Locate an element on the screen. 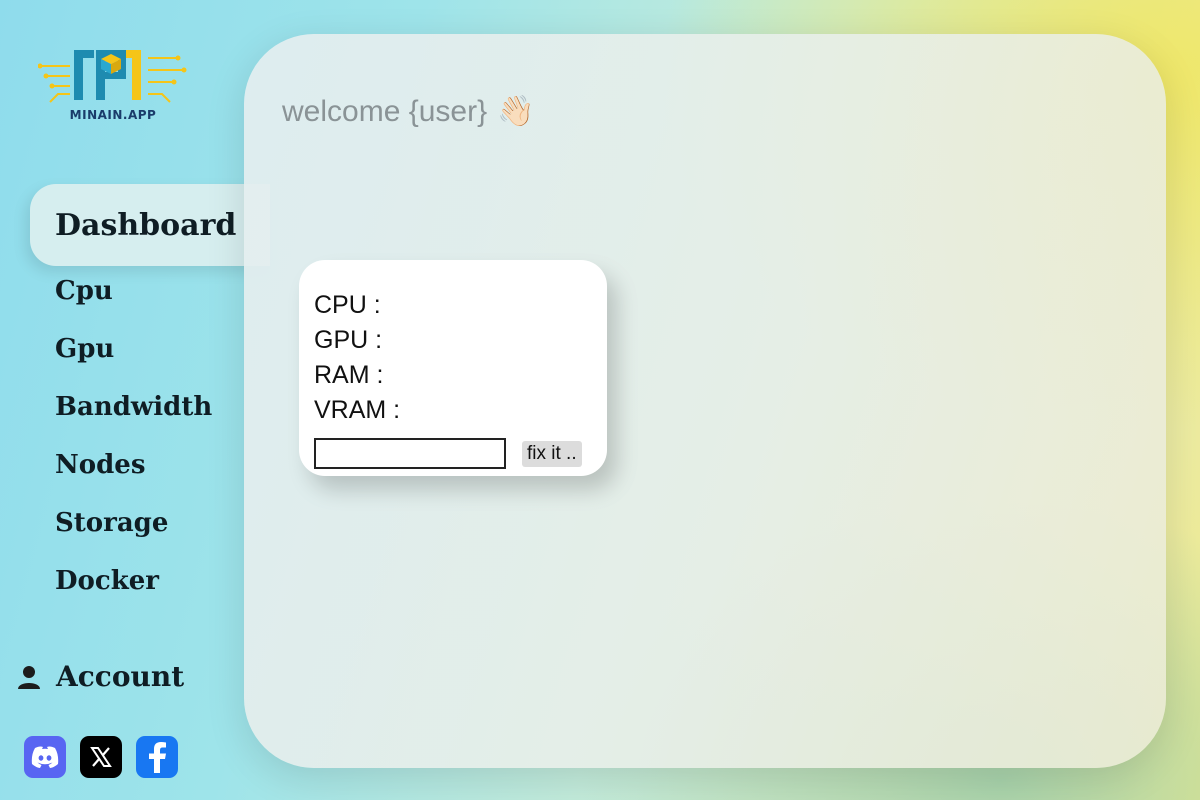 This screenshot has height=800, width=1200. sidebar-item-gpu: Gpu is located at coordinates (84, 349).